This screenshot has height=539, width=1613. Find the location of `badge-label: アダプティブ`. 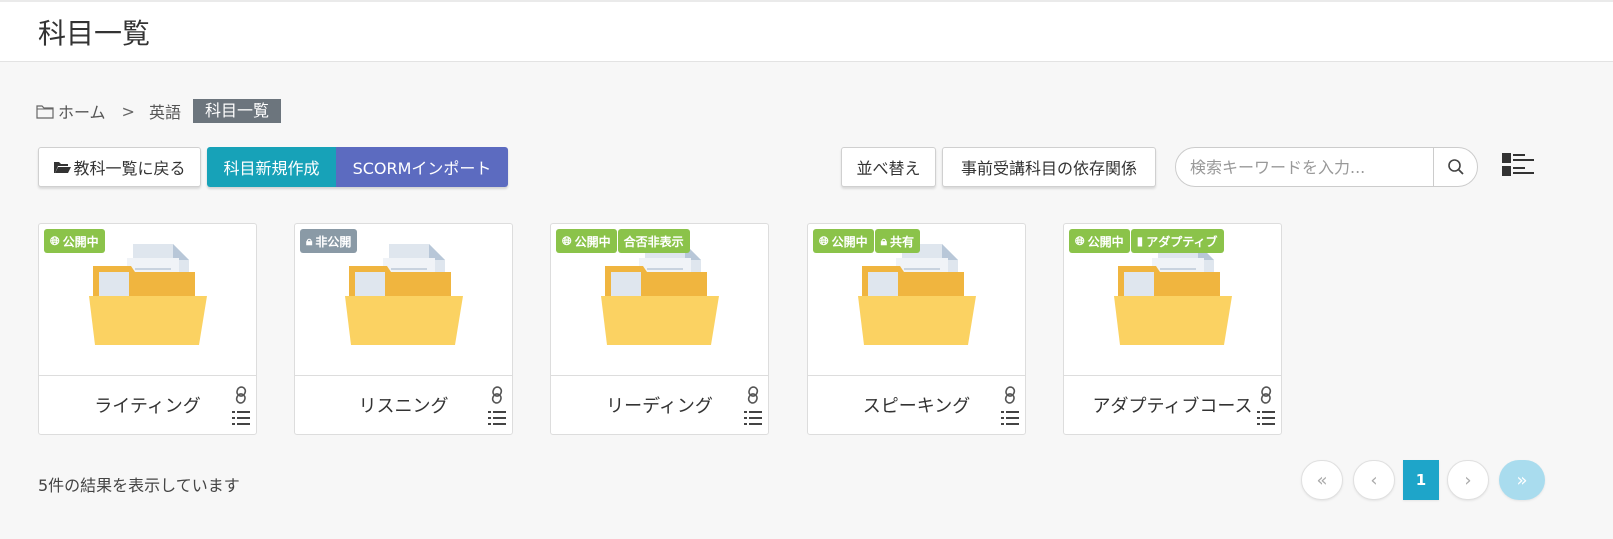

badge-label: アダプティブ is located at coordinates (1182, 241).